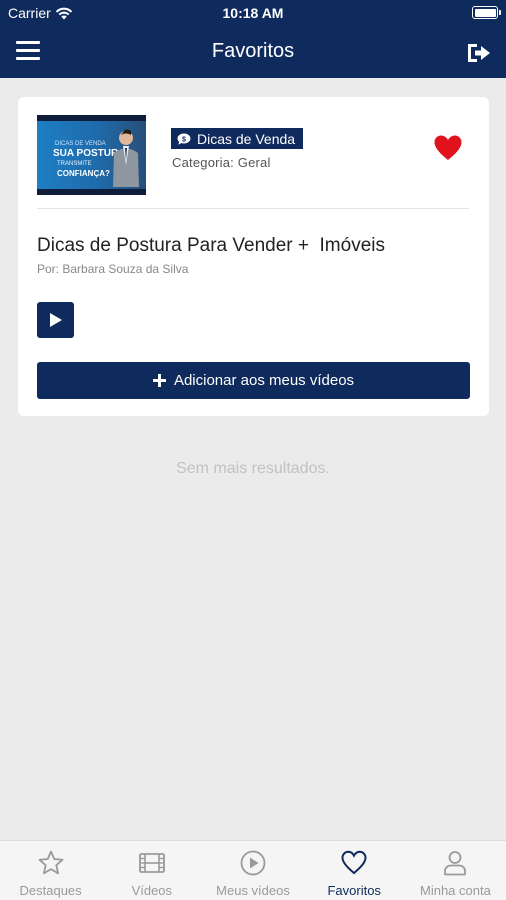  What do you see at coordinates (211, 245) in the screenshot?
I see `video-title: Dicas de Postura Para Vender + Imóveis` at bounding box center [211, 245].